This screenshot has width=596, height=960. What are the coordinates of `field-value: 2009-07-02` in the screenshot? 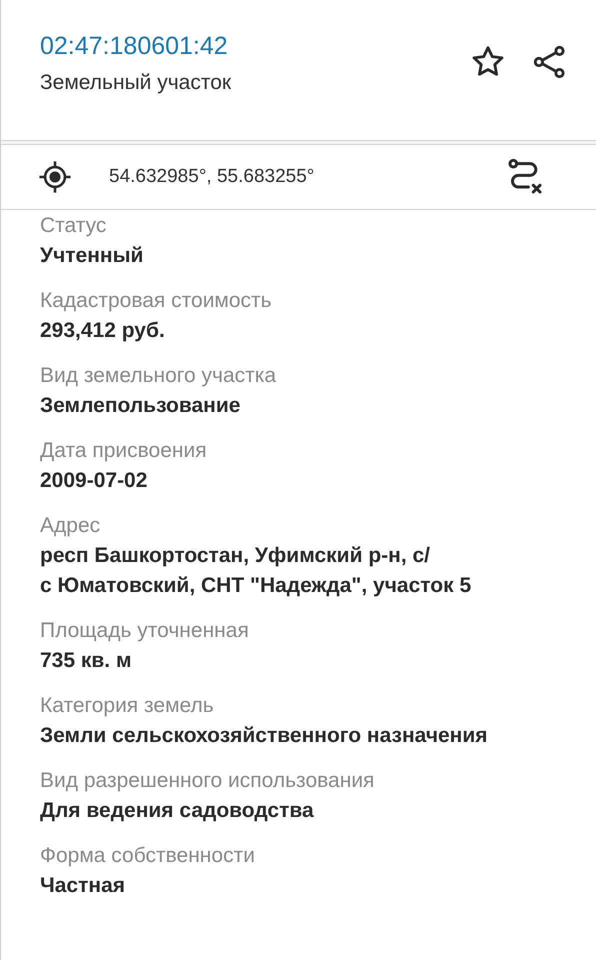 It's located at (94, 481).